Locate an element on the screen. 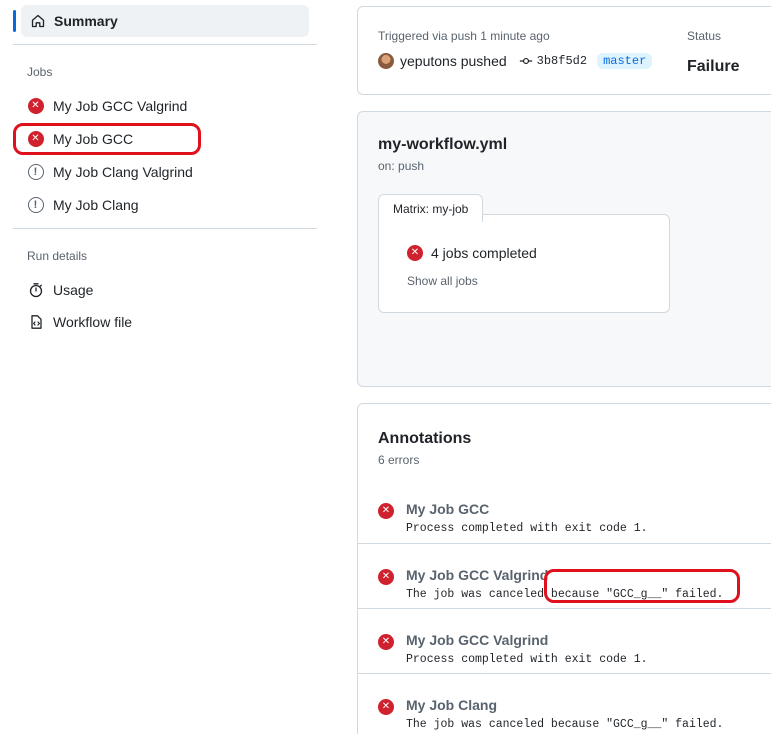 Image resolution: width=771 pixels, height=734 pixels. sidebar-item-label: My Job Clang Valgrind is located at coordinates (123, 172).